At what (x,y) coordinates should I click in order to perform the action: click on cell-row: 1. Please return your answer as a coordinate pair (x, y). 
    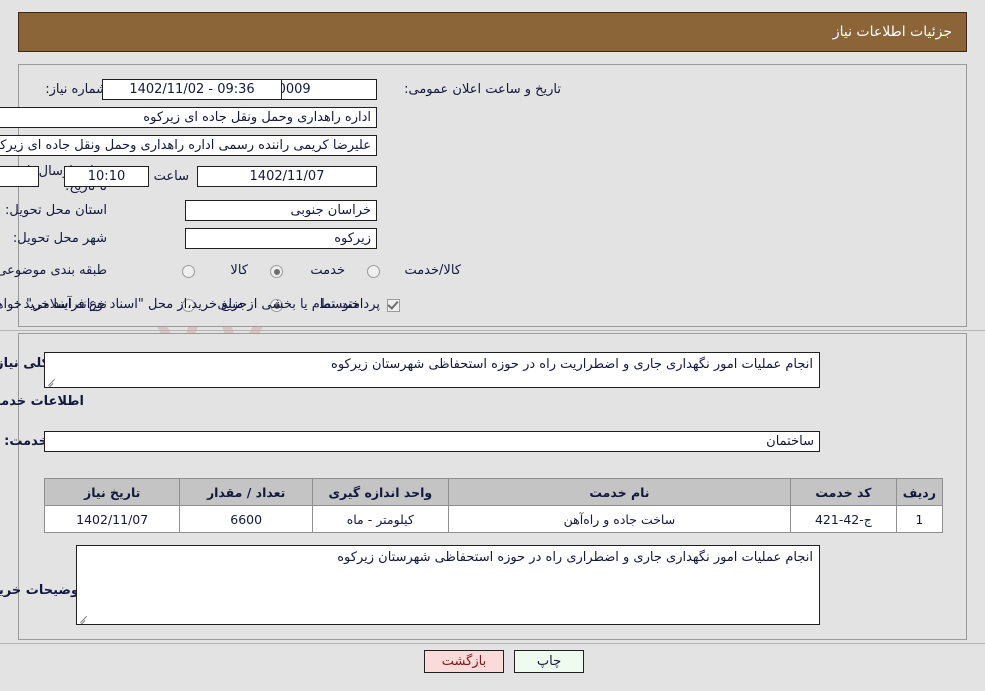
    Looking at the image, I should click on (919, 519).